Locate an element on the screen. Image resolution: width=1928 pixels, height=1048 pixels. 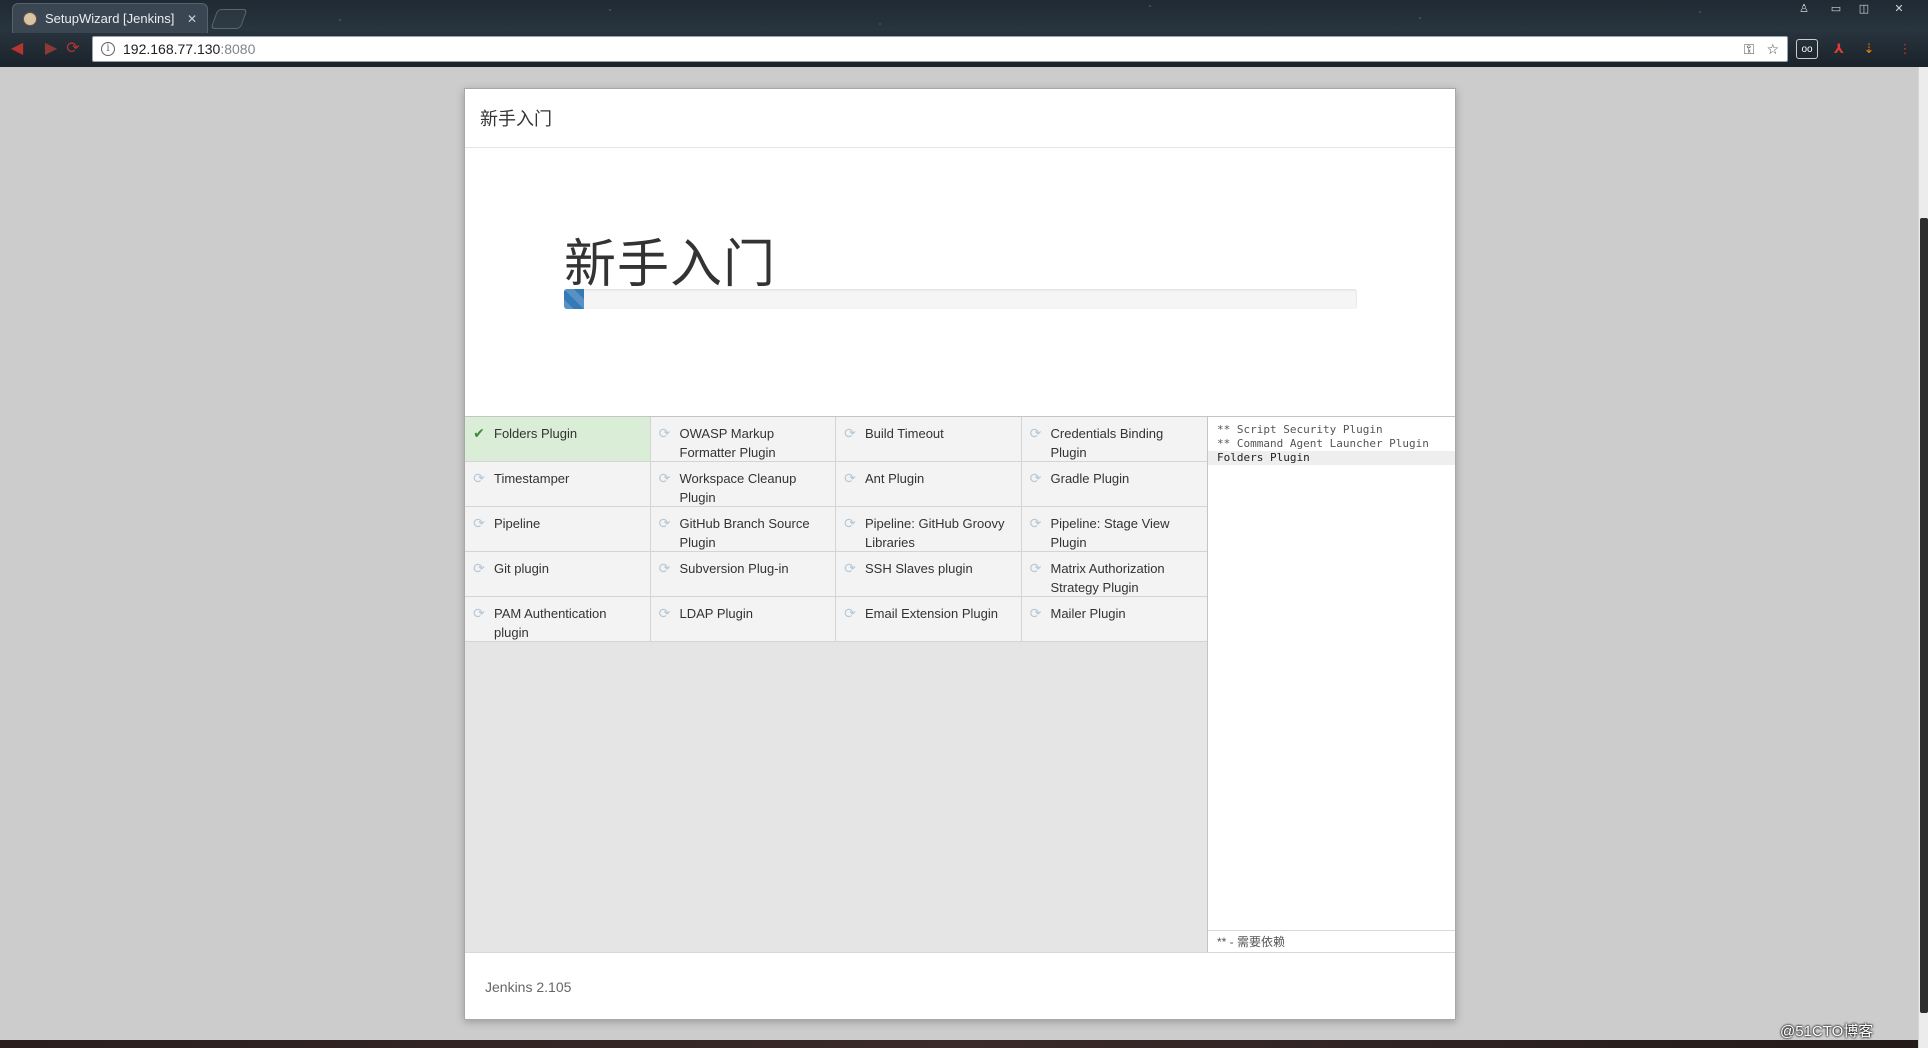
close-window-button: ✕ is located at coordinates (1899, 9).